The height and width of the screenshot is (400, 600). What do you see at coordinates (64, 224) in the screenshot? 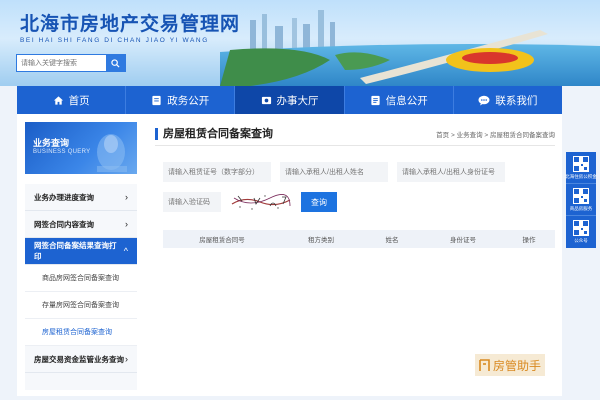
I see `sidebar-item-label: 网签合同内容查询` at bounding box center [64, 224].